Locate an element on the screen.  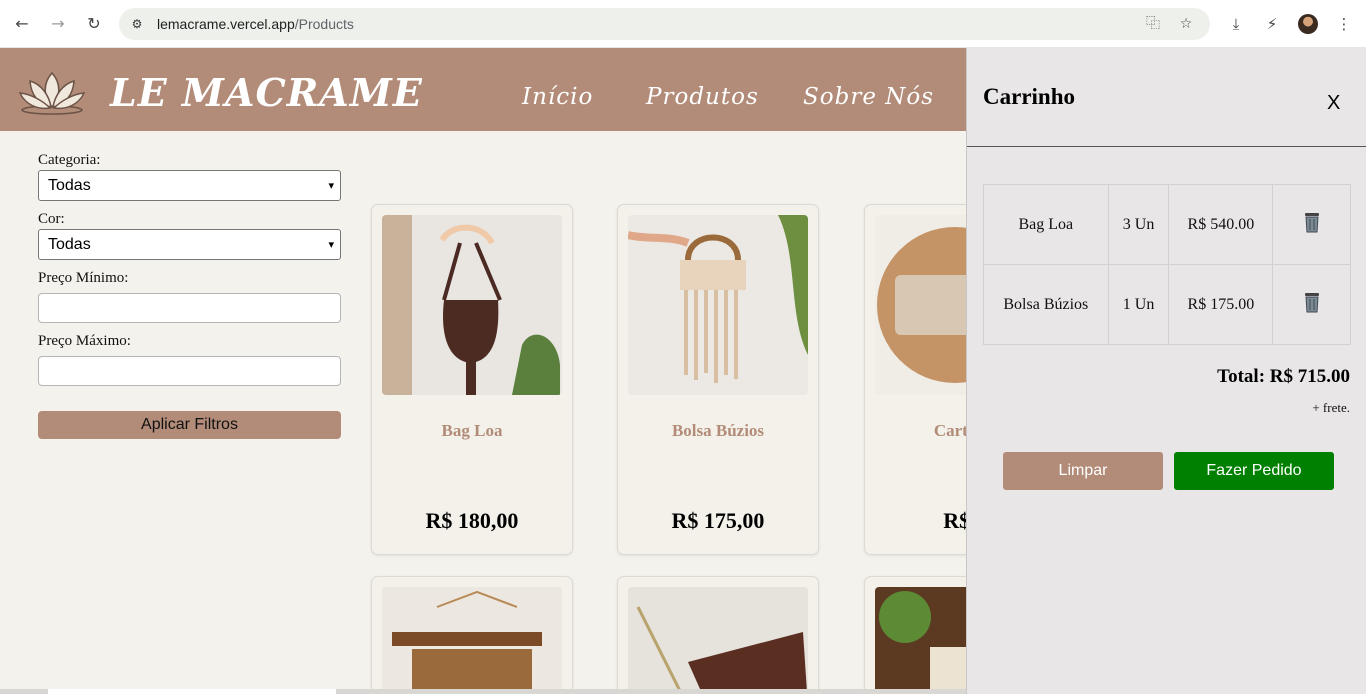
cart-title: Carrinho is located at coordinates (1029, 96).